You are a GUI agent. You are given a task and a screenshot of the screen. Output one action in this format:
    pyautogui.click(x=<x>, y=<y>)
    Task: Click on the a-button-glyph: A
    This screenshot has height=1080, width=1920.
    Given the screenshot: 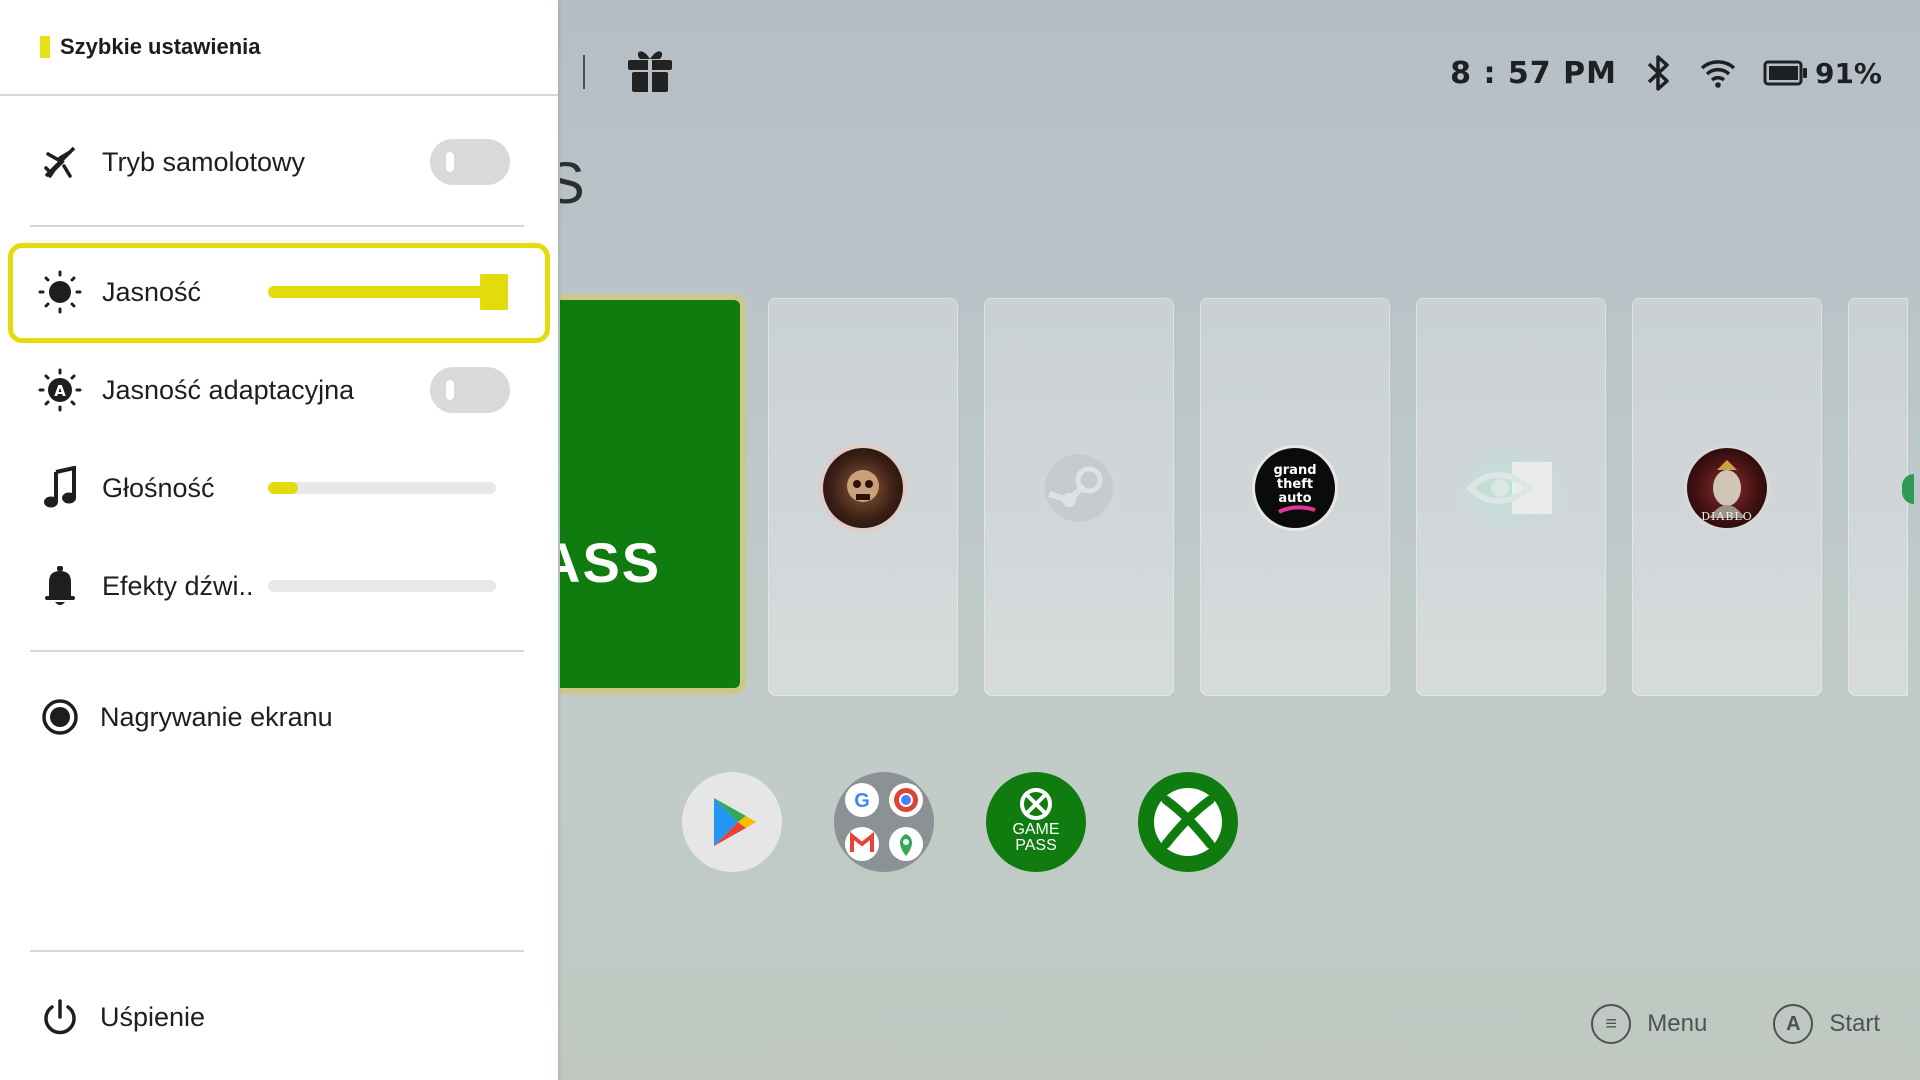 What is the action you would take?
    pyautogui.click(x=1793, y=1024)
    